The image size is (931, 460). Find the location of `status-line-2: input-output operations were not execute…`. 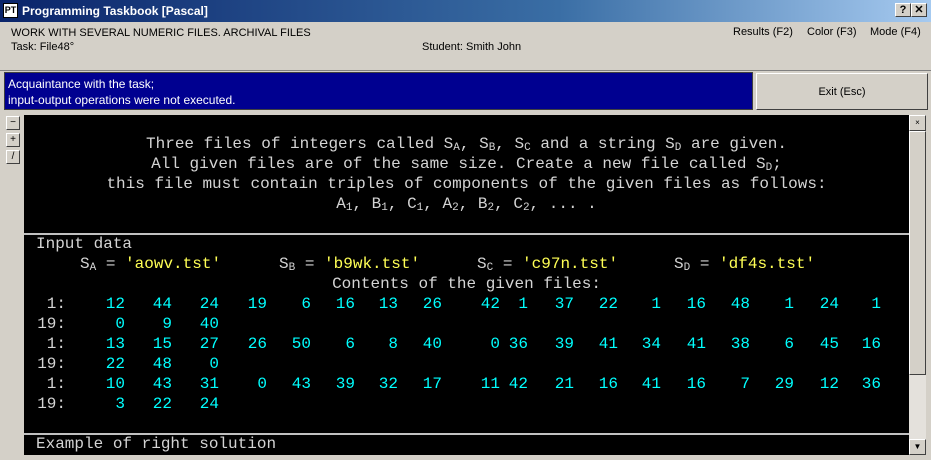

status-line-2: input-output operations were not execute… is located at coordinates (122, 100).